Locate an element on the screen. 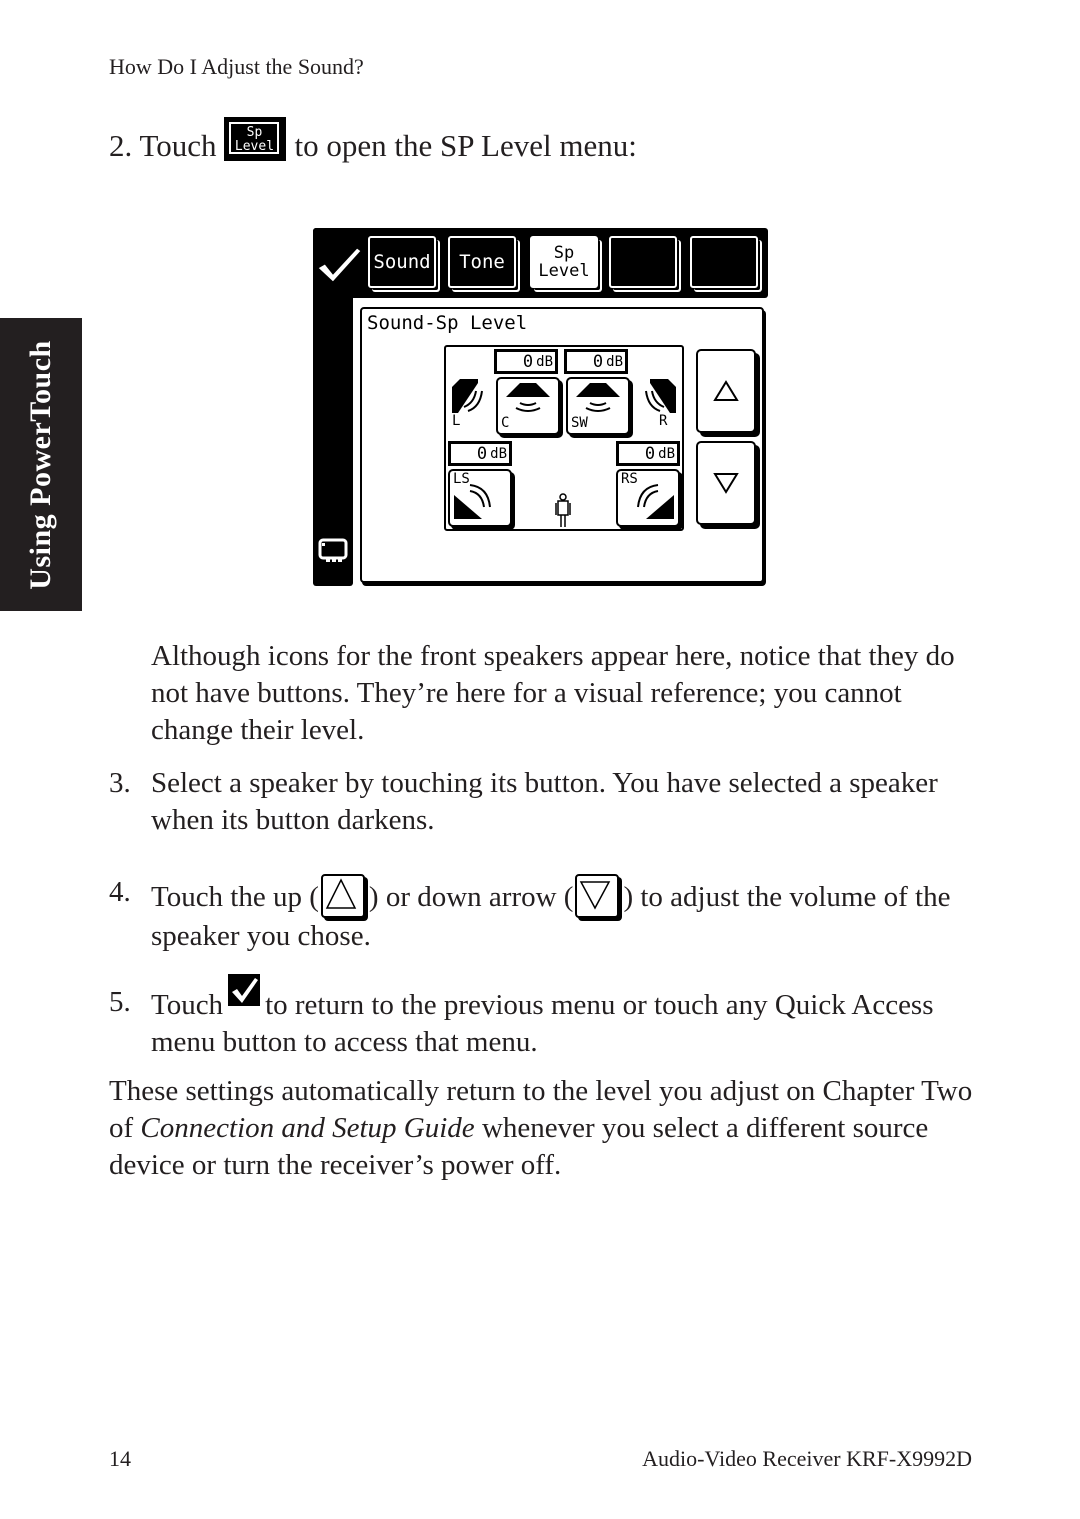 The image size is (1080, 1519). product-name: Audio-Video Receiver KRF-X9992D is located at coordinates (807, 1458).